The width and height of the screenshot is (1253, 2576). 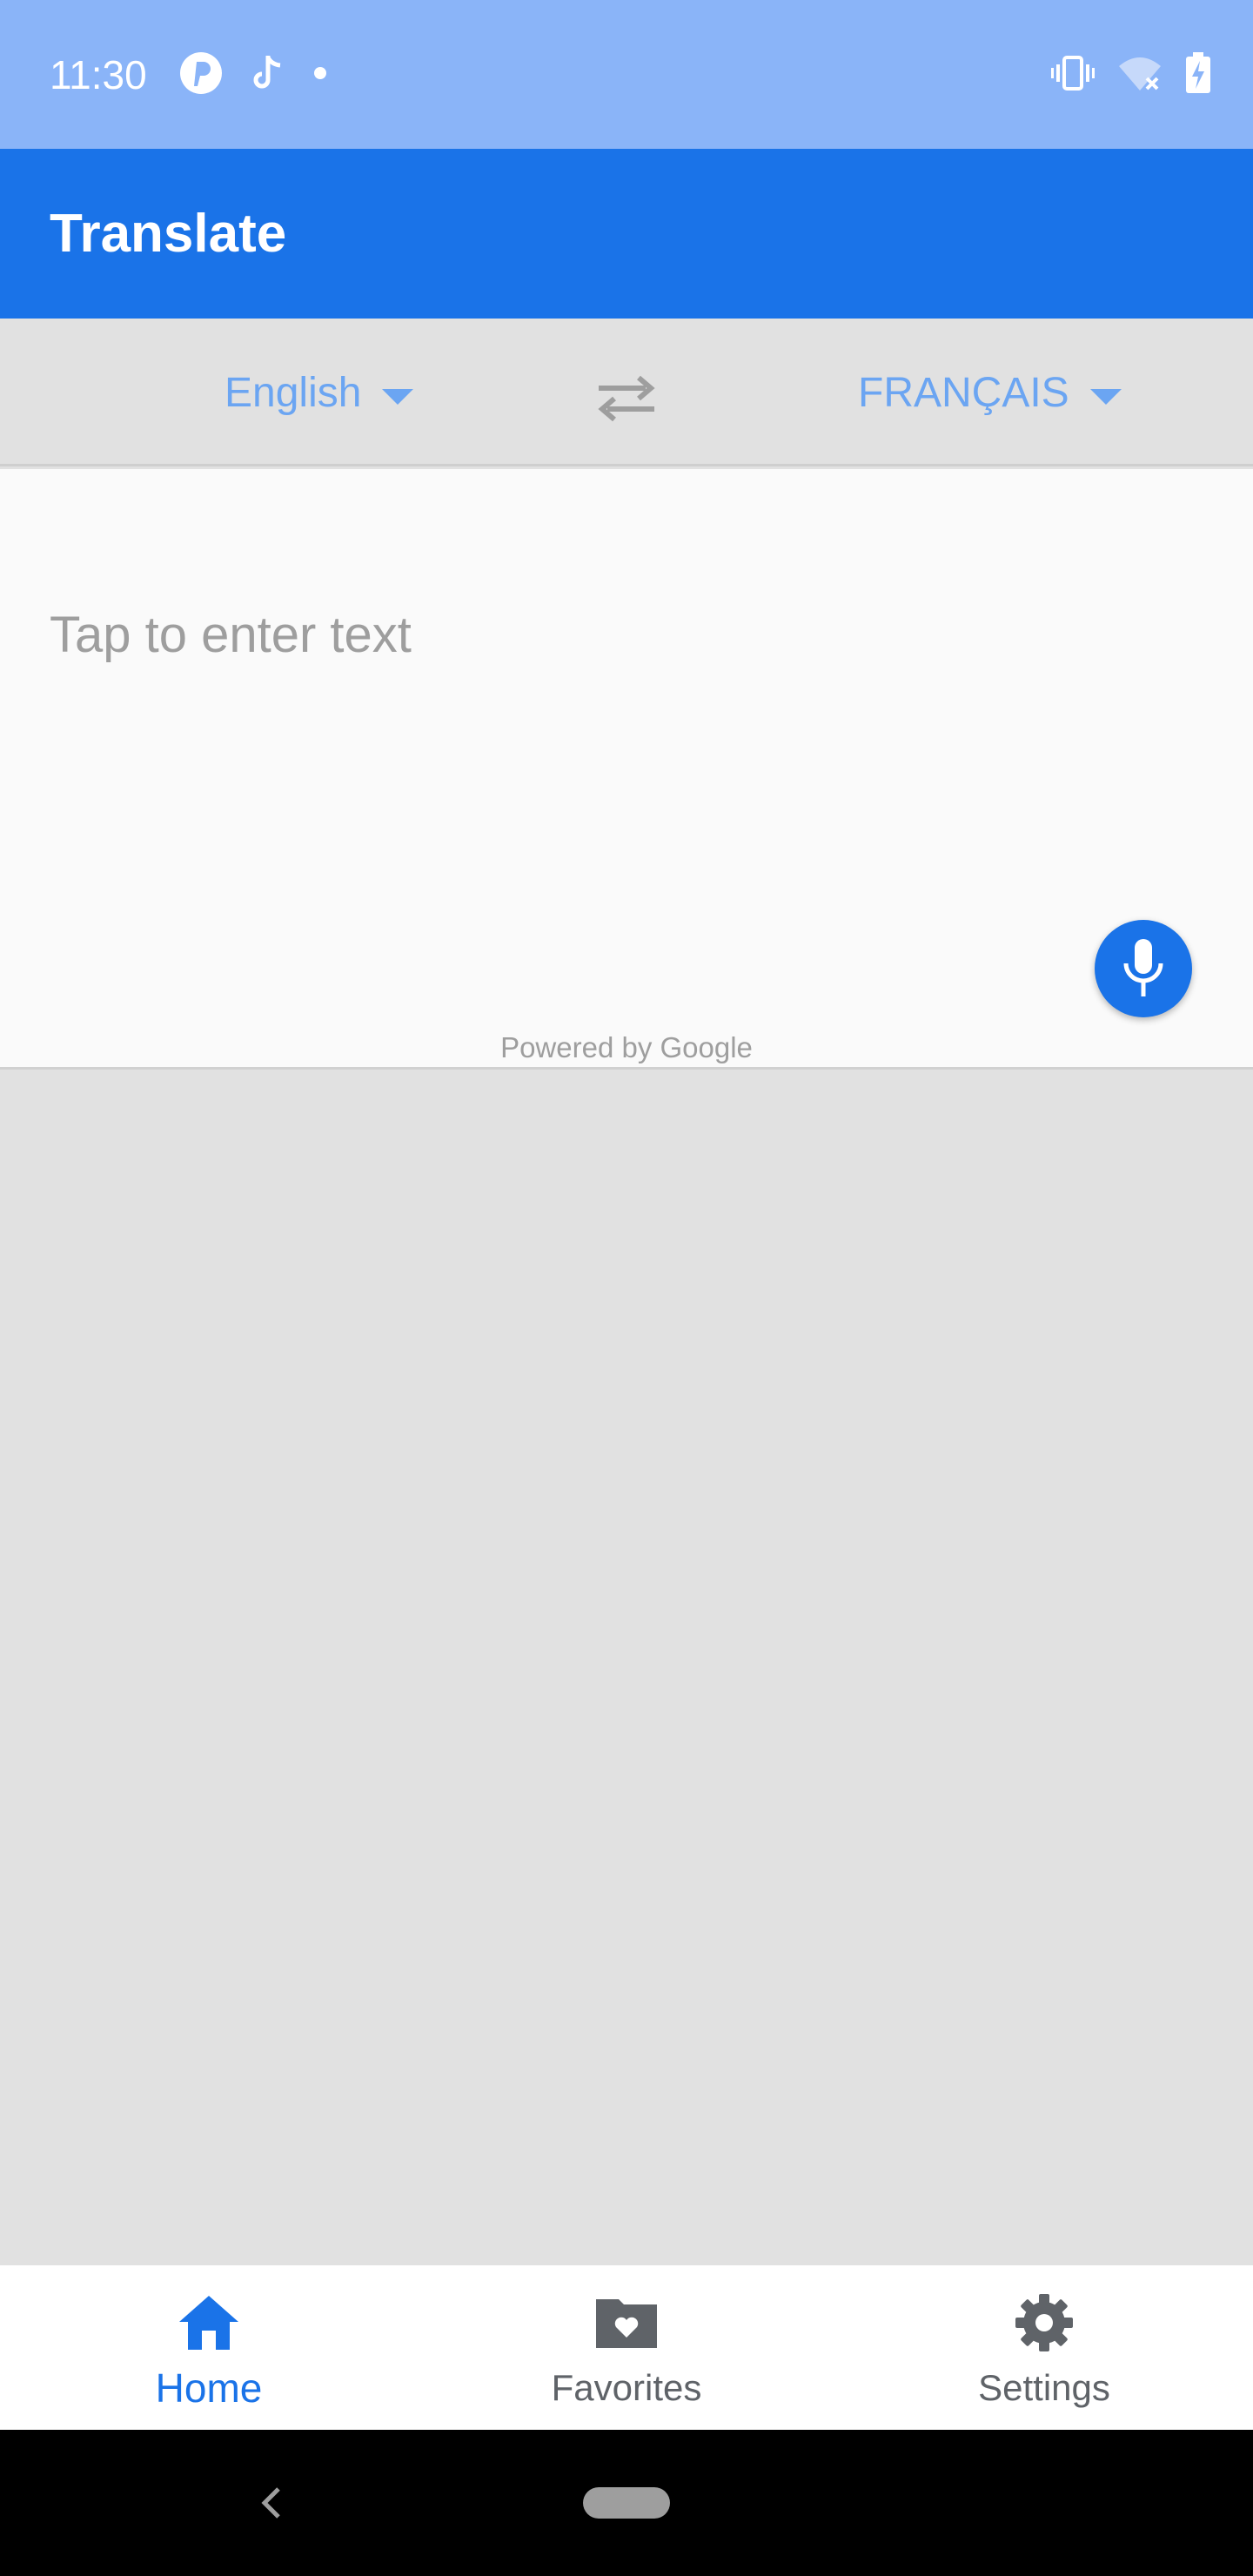 I want to click on pinterest-icon, so click(x=201, y=75).